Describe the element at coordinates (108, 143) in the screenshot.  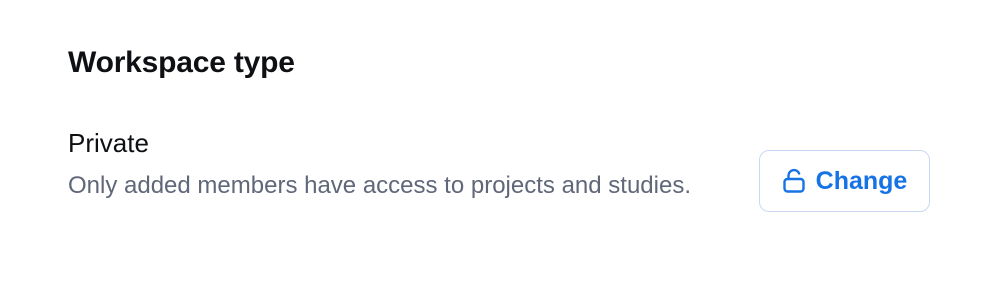
I see `workspace-type-value: Private` at that location.